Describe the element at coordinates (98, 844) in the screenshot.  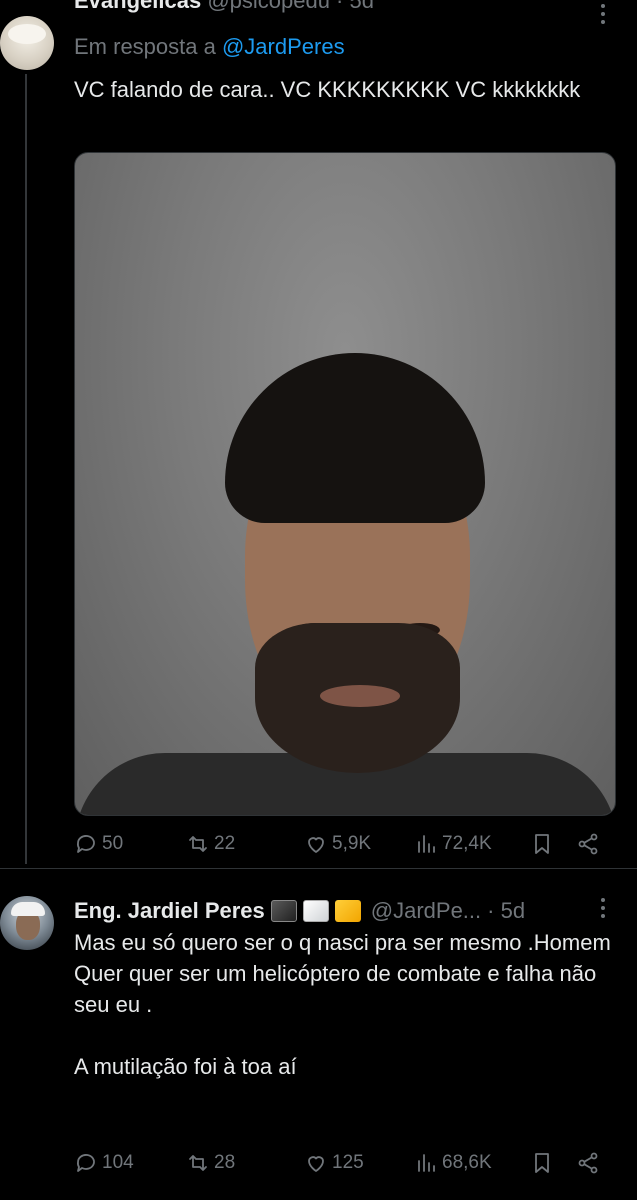
I see `reply-button: 50` at that location.